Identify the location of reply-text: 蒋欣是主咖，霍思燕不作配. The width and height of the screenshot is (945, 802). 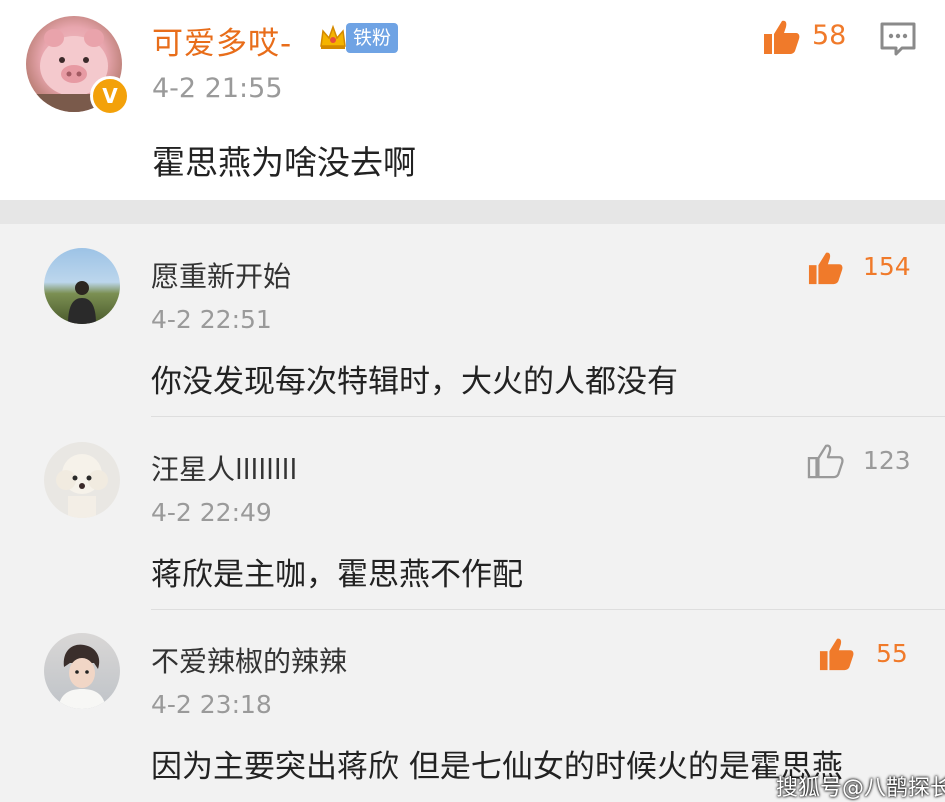
(337, 575).